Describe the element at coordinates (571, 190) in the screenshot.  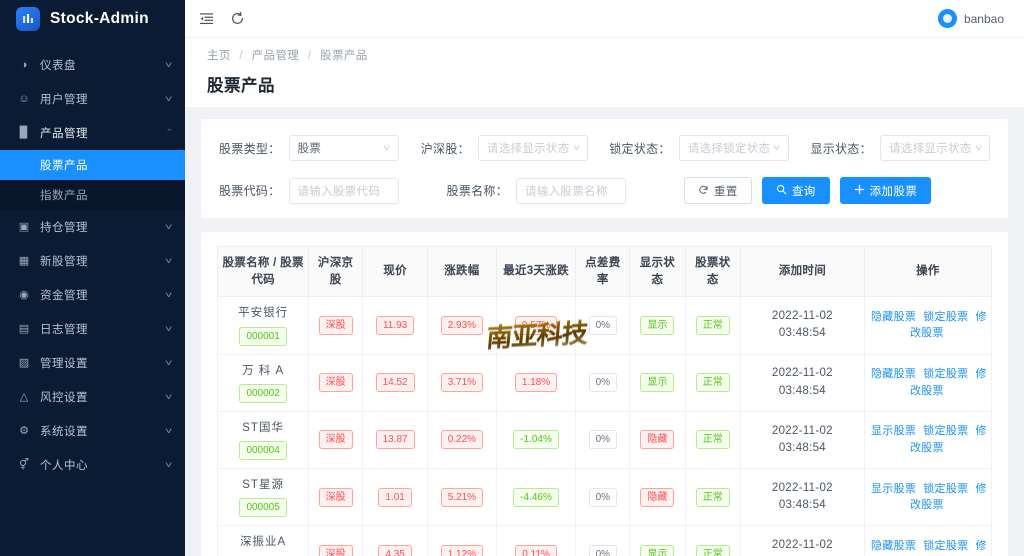
I see `stock-name-input: 请输入股票名称` at that location.